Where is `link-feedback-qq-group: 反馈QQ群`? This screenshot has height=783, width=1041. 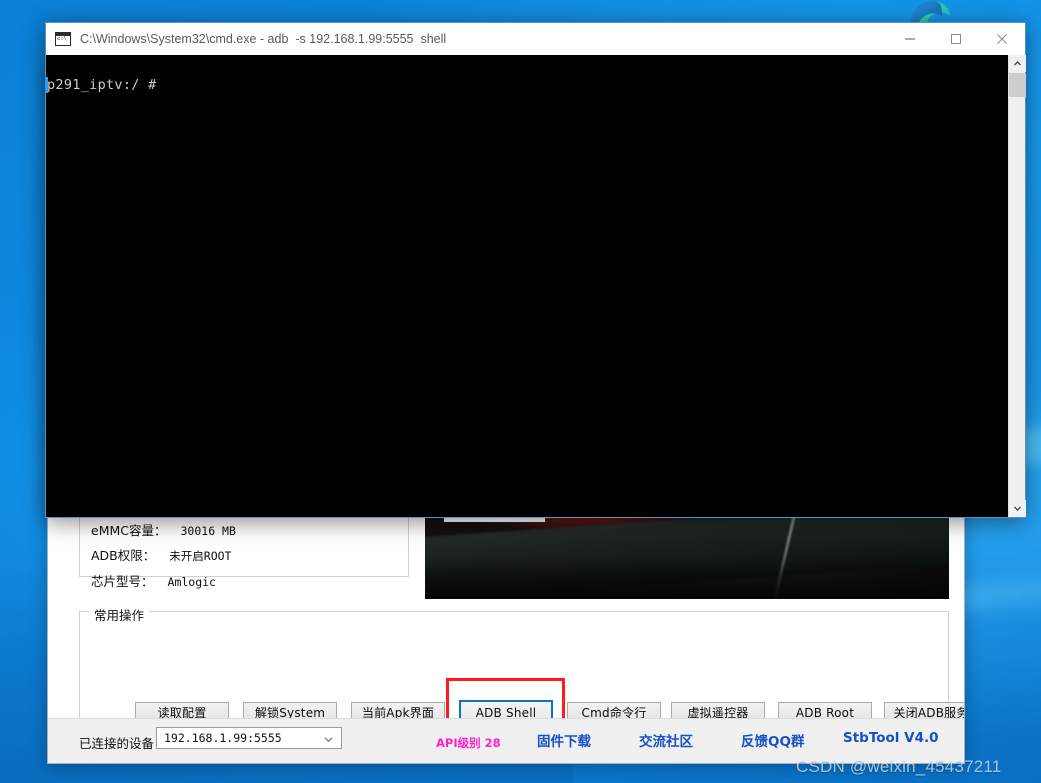
link-feedback-qq-group: 反馈QQ群 is located at coordinates (772, 740).